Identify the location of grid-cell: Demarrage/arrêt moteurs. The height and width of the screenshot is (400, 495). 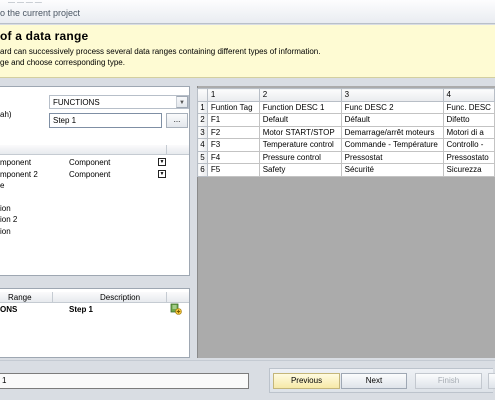
(392, 132).